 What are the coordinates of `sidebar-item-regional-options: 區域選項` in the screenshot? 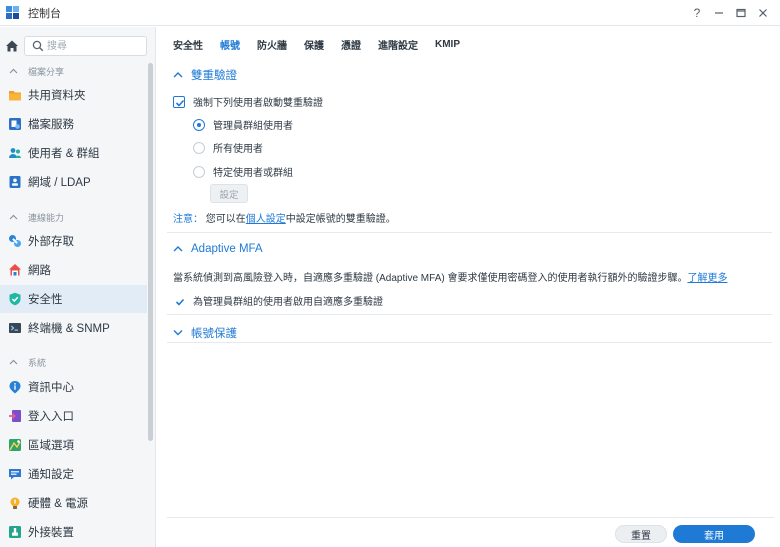 It's located at (73, 445).